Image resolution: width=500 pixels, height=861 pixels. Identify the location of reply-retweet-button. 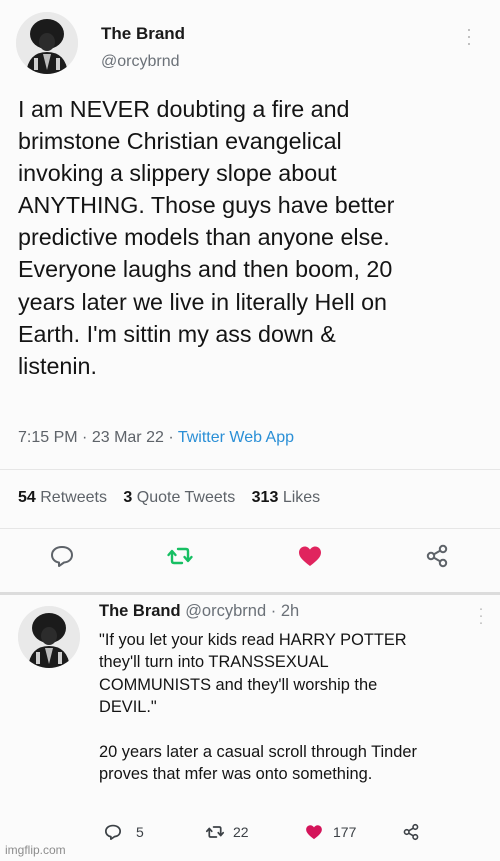
(215, 832).